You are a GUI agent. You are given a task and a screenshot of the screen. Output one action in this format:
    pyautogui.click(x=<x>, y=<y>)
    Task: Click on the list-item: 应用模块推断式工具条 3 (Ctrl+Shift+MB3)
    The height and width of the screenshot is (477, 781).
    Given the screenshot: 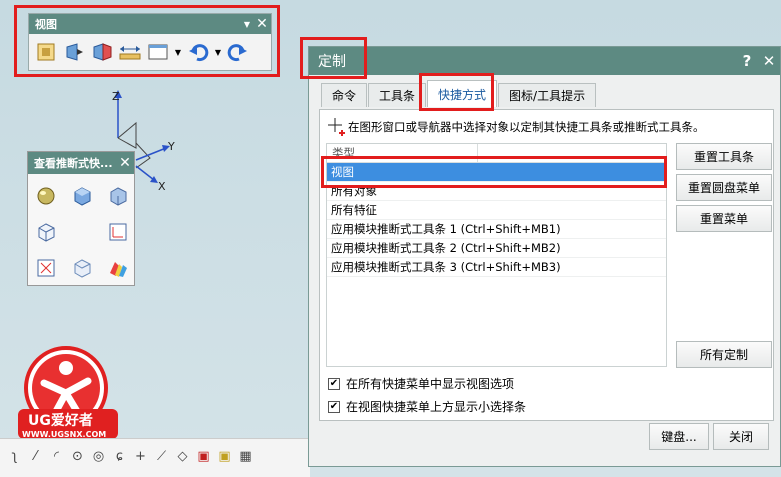 What is the action you would take?
    pyautogui.click(x=496, y=267)
    